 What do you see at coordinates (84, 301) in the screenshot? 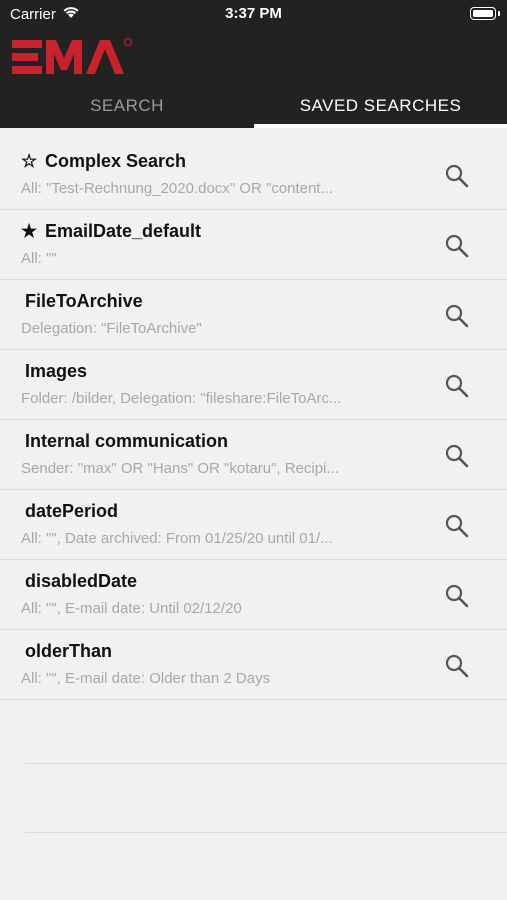
I see `saved-search-title: FileToArchive` at bounding box center [84, 301].